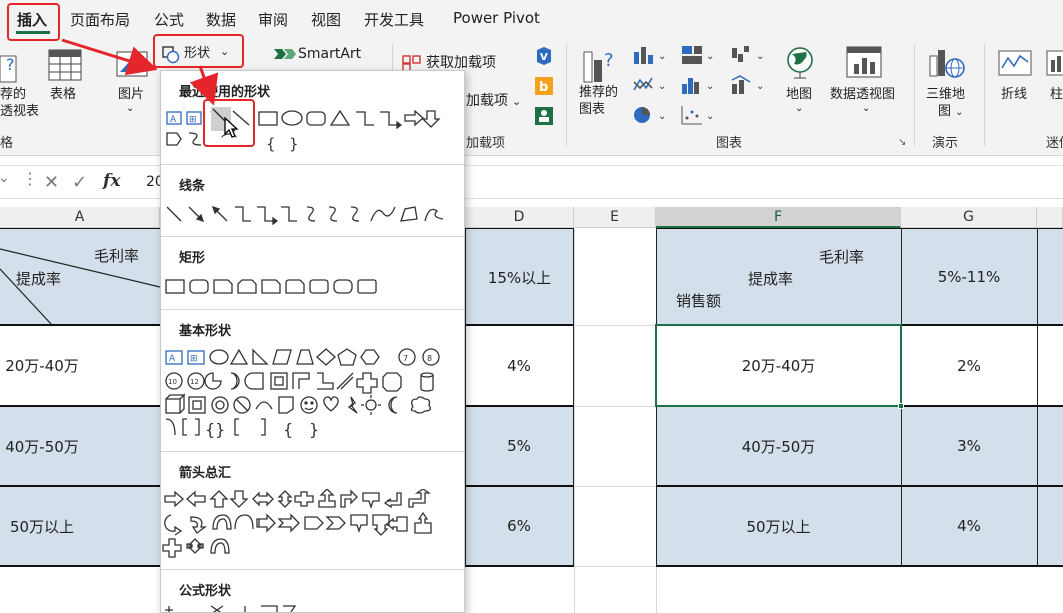 This screenshot has height=613, width=1063. Describe the element at coordinates (969, 526) in the screenshot. I see `cell-g-row3: 4%` at that location.